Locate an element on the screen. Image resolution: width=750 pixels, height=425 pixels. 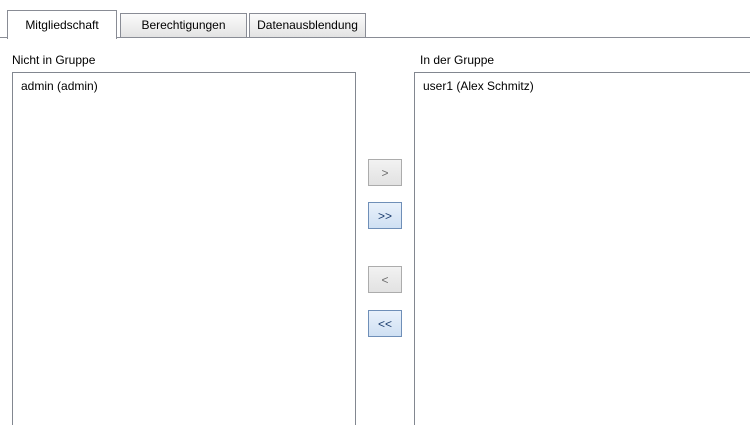
tab-datenausblendung: Datenausblendung is located at coordinates (307, 25).